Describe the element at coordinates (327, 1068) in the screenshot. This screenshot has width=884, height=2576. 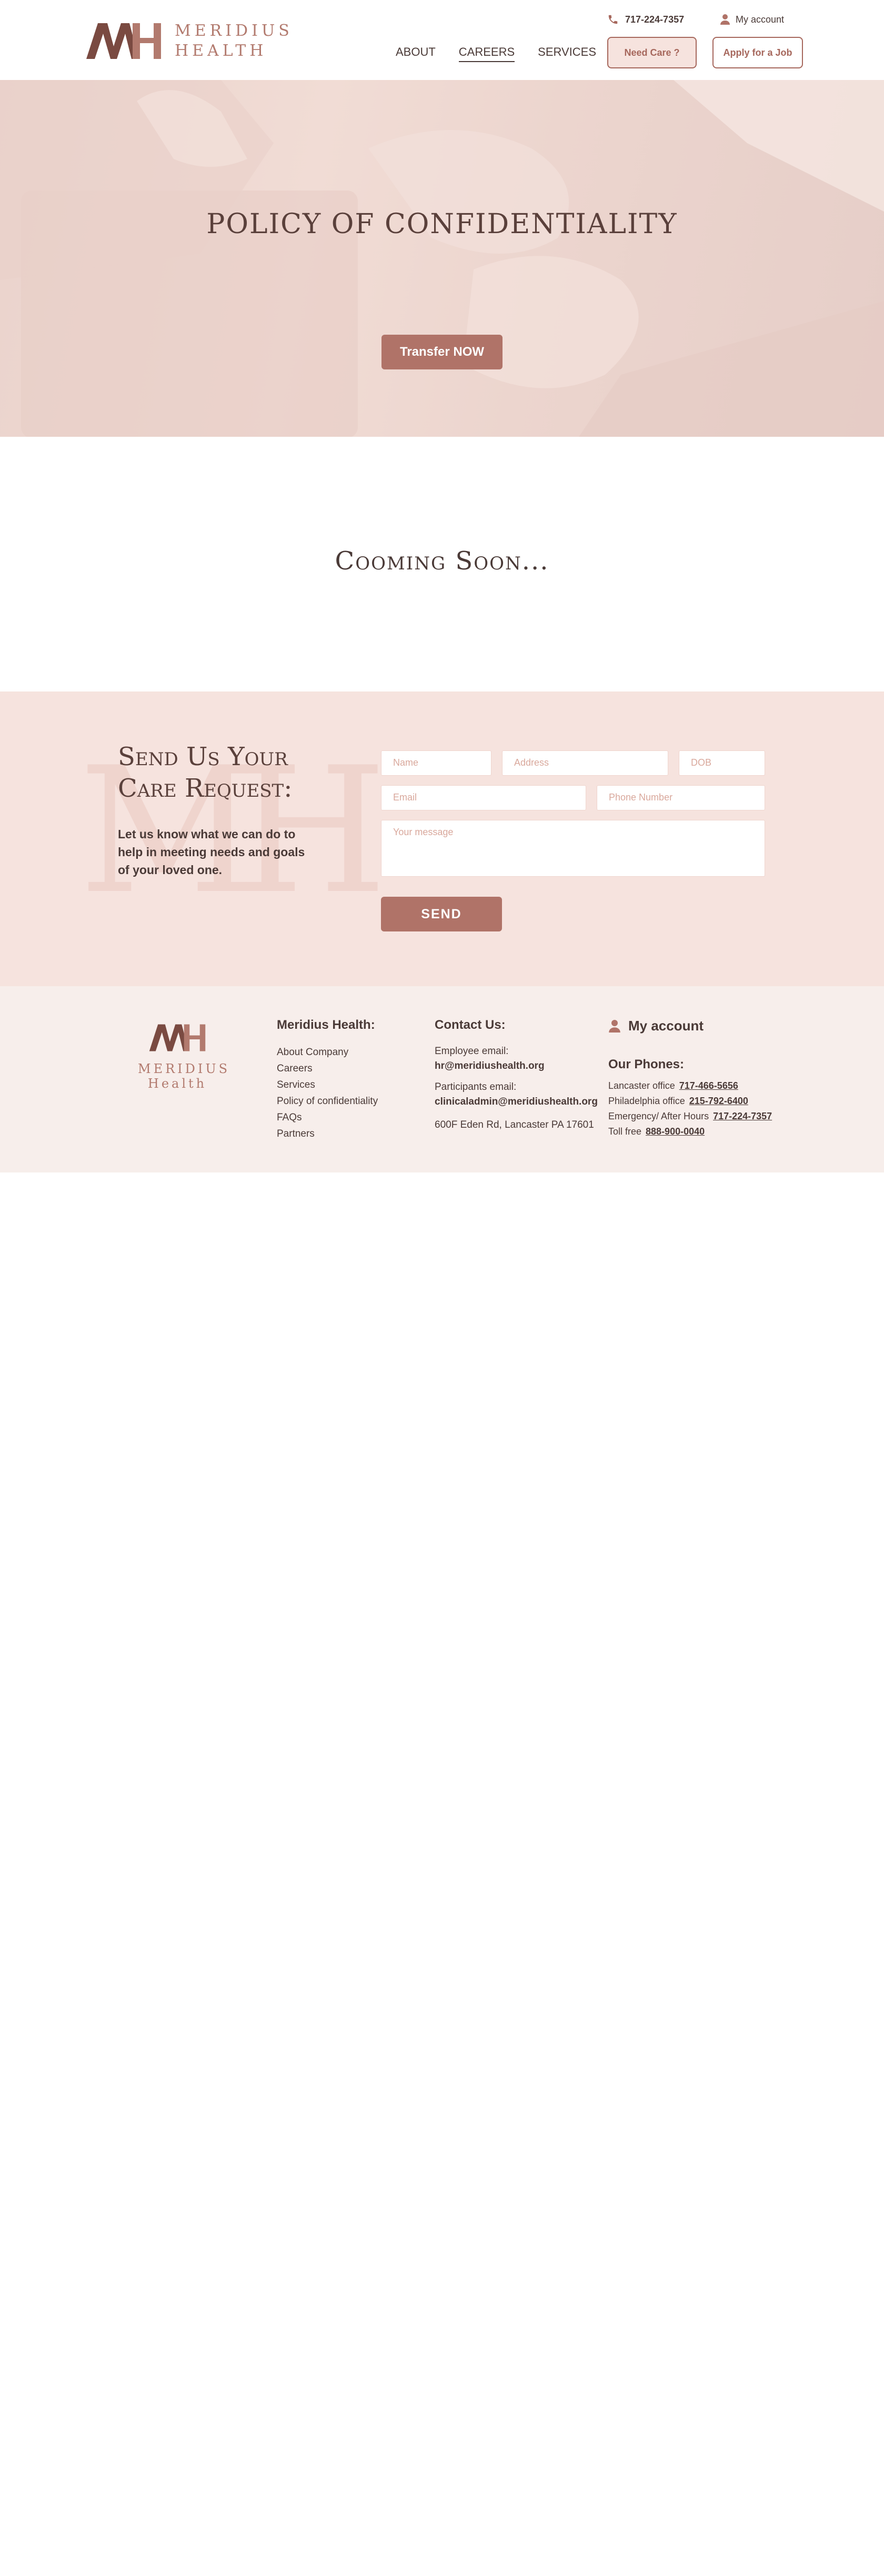
I see `footer-link-careers: Careers` at that location.